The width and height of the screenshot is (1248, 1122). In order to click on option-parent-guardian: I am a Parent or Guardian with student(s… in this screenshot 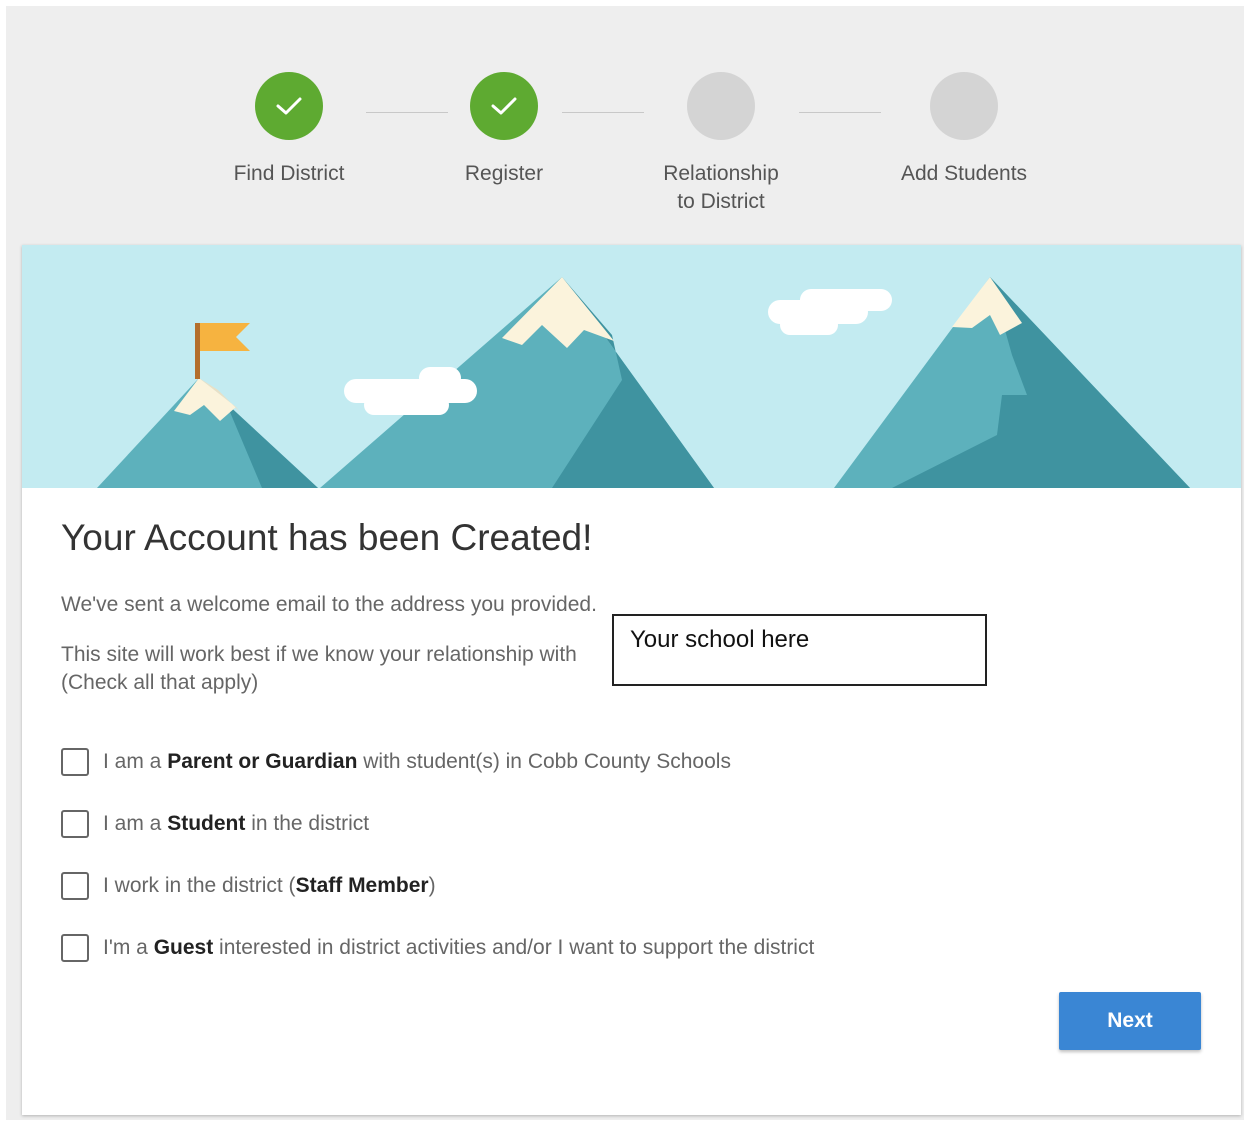, I will do `click(396, 762)`.